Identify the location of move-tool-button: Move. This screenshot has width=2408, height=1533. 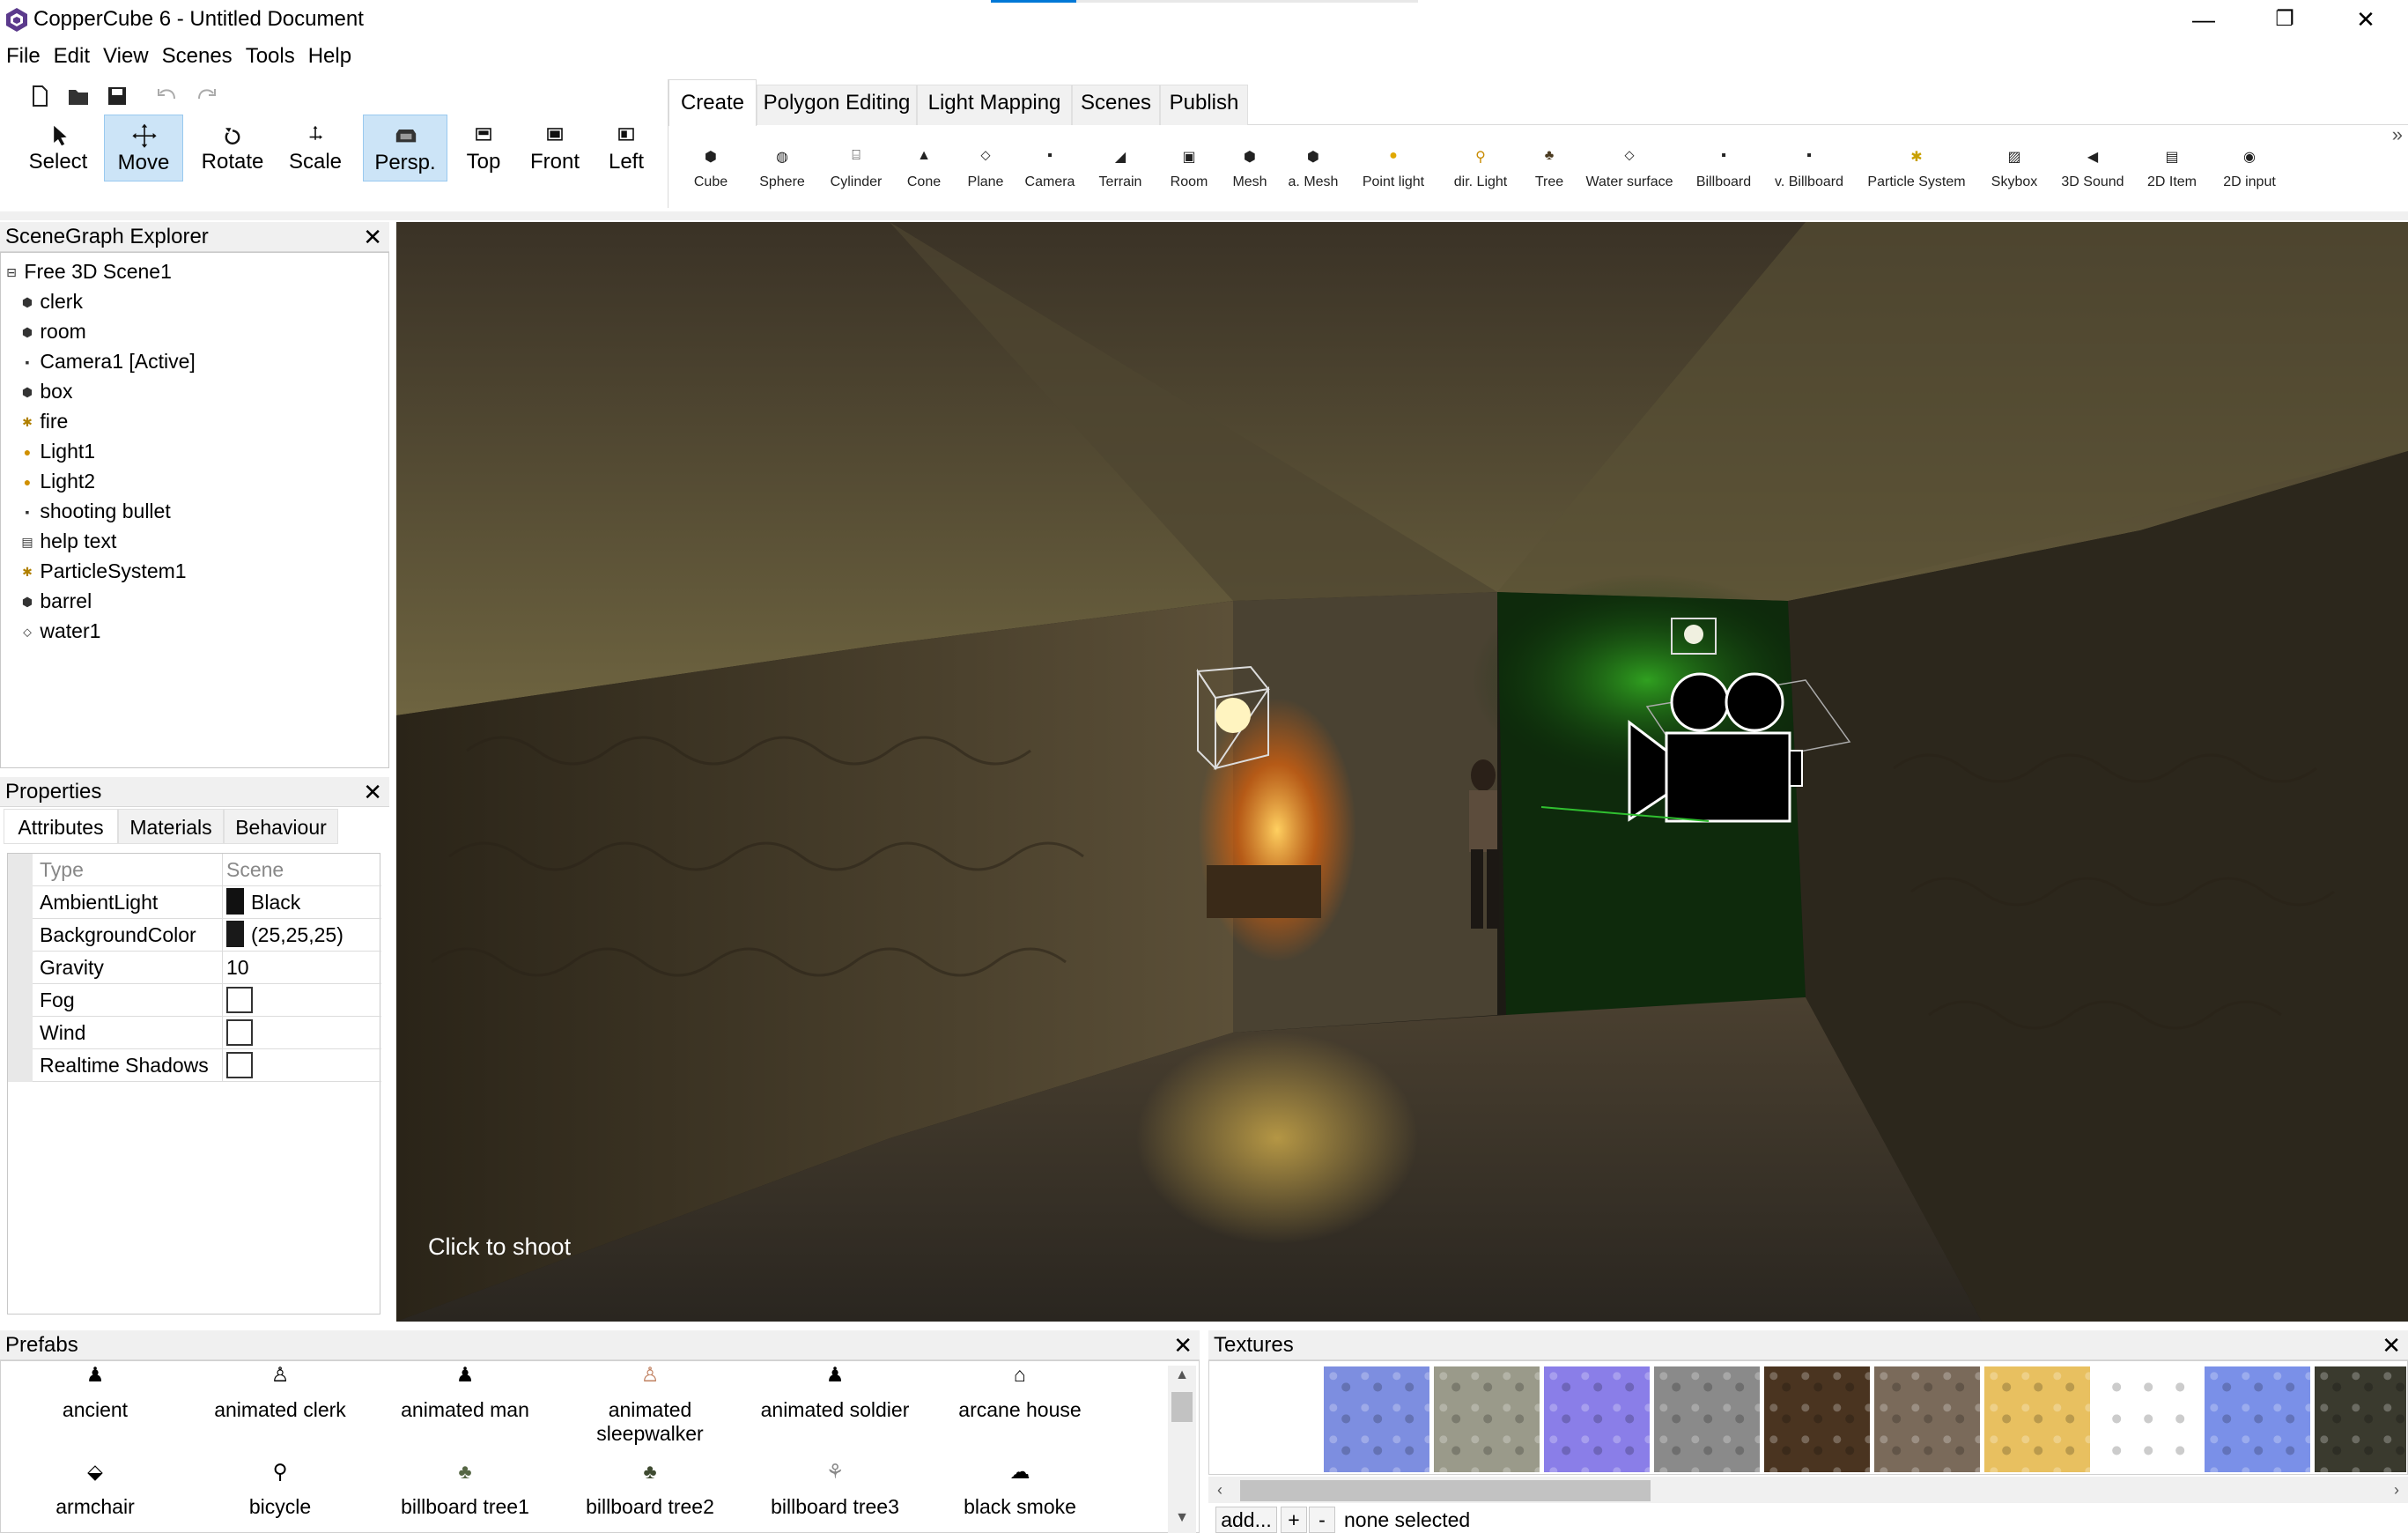
(143, 148).